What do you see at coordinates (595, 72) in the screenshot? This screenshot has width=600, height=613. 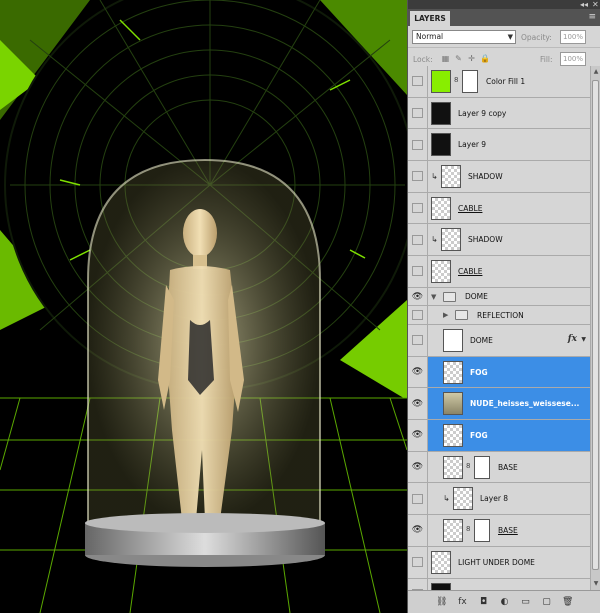 I see `scroll-up-icon: ▲` at bounding box center [595, 72].